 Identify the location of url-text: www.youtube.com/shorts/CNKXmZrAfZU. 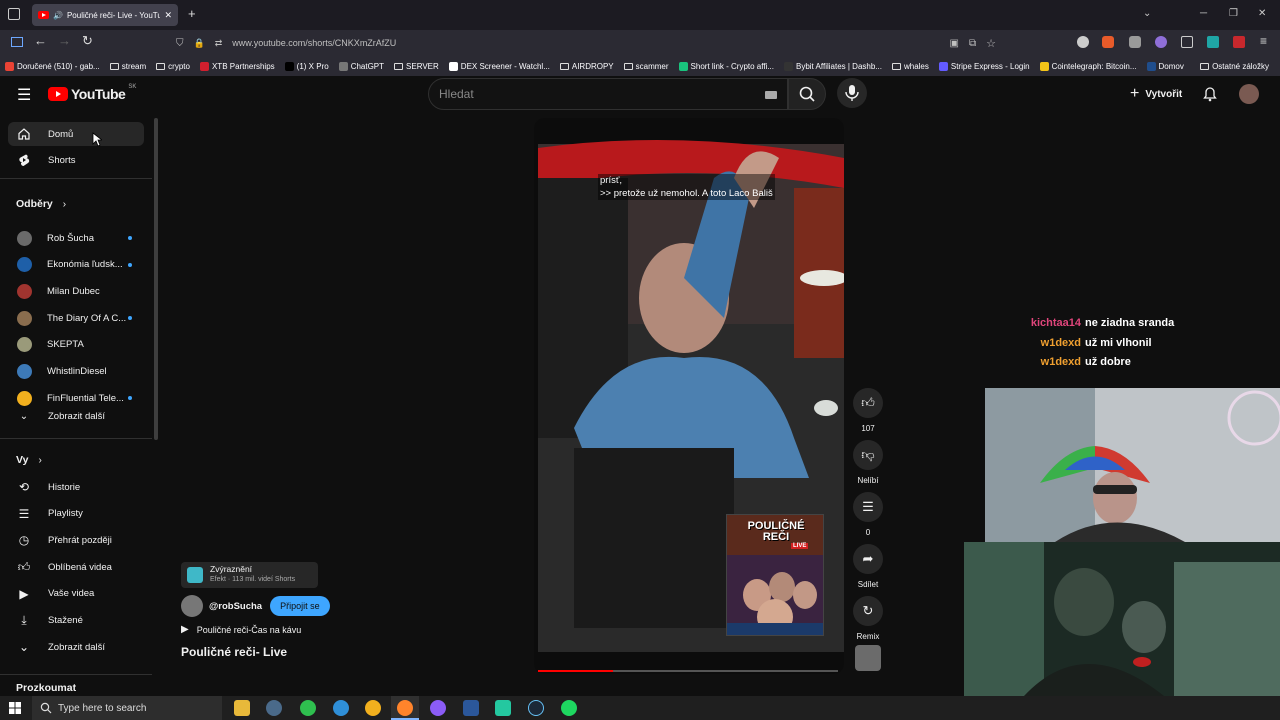
(314, 43).